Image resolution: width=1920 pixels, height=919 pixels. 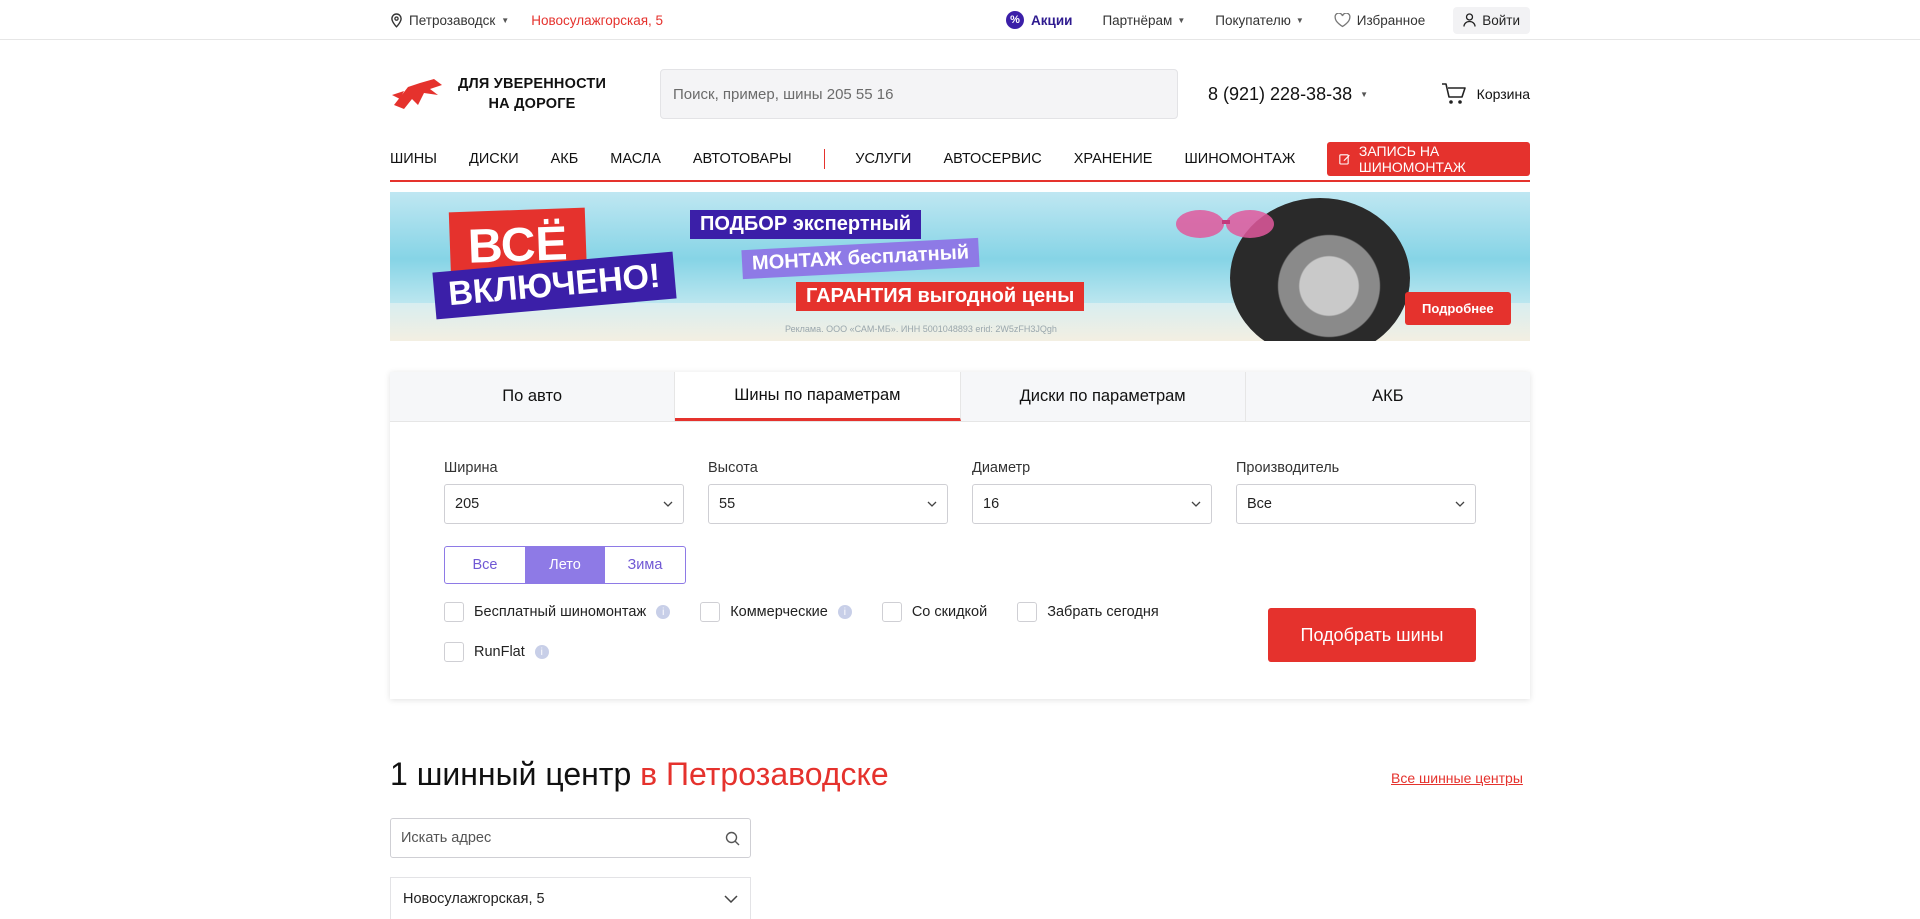 What do you see at coordinates (1113, 159) in the screenshot?
I see `nav-item-storage: ХРАНЕНИЕ` at bounding box center [1113, 159].